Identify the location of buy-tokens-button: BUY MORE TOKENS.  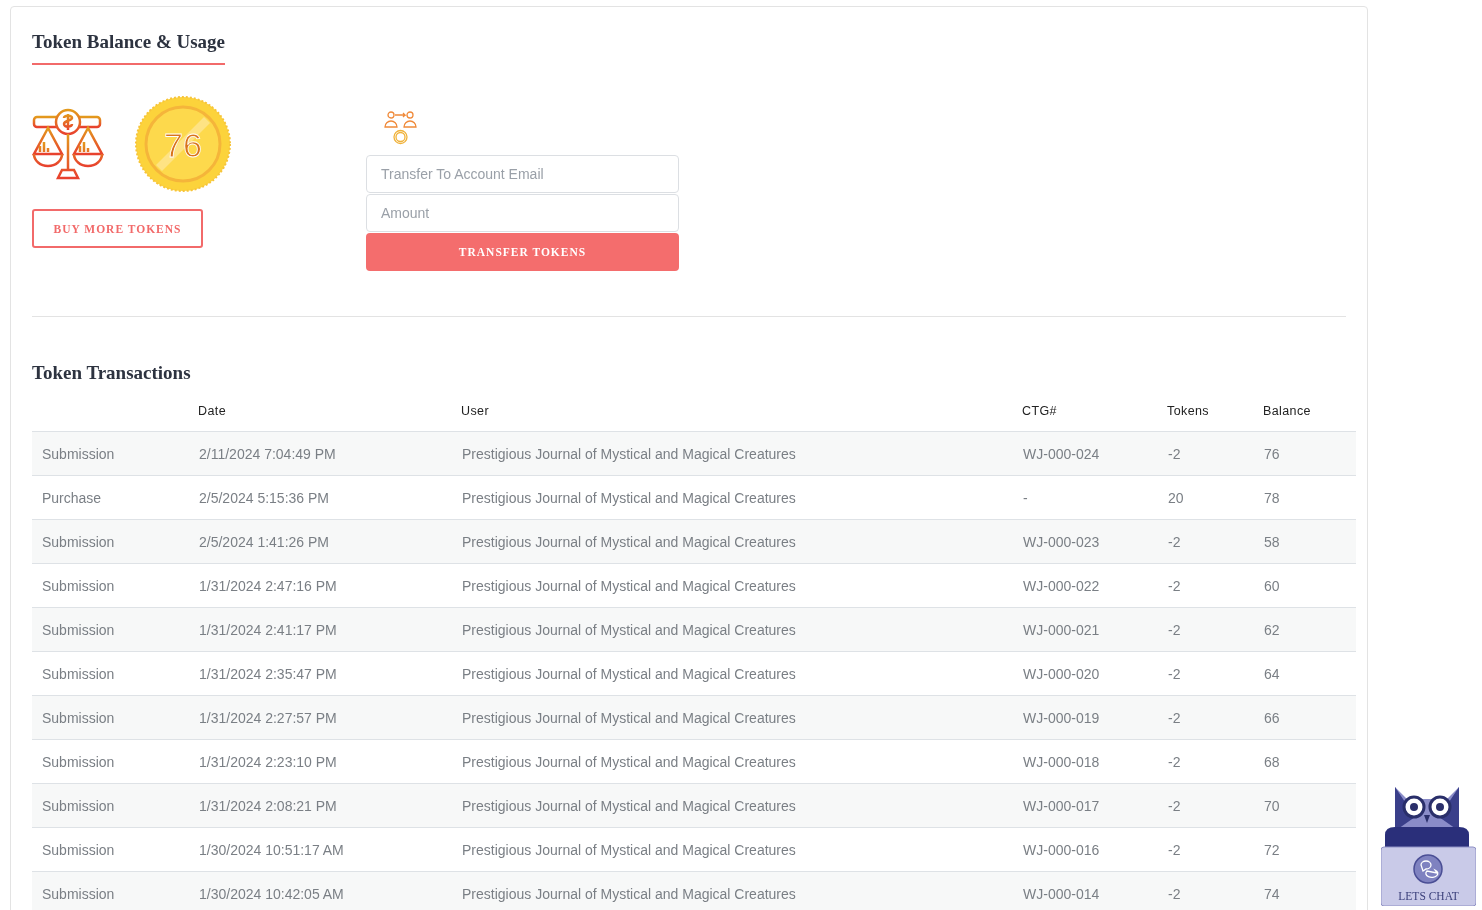
(117, 228).